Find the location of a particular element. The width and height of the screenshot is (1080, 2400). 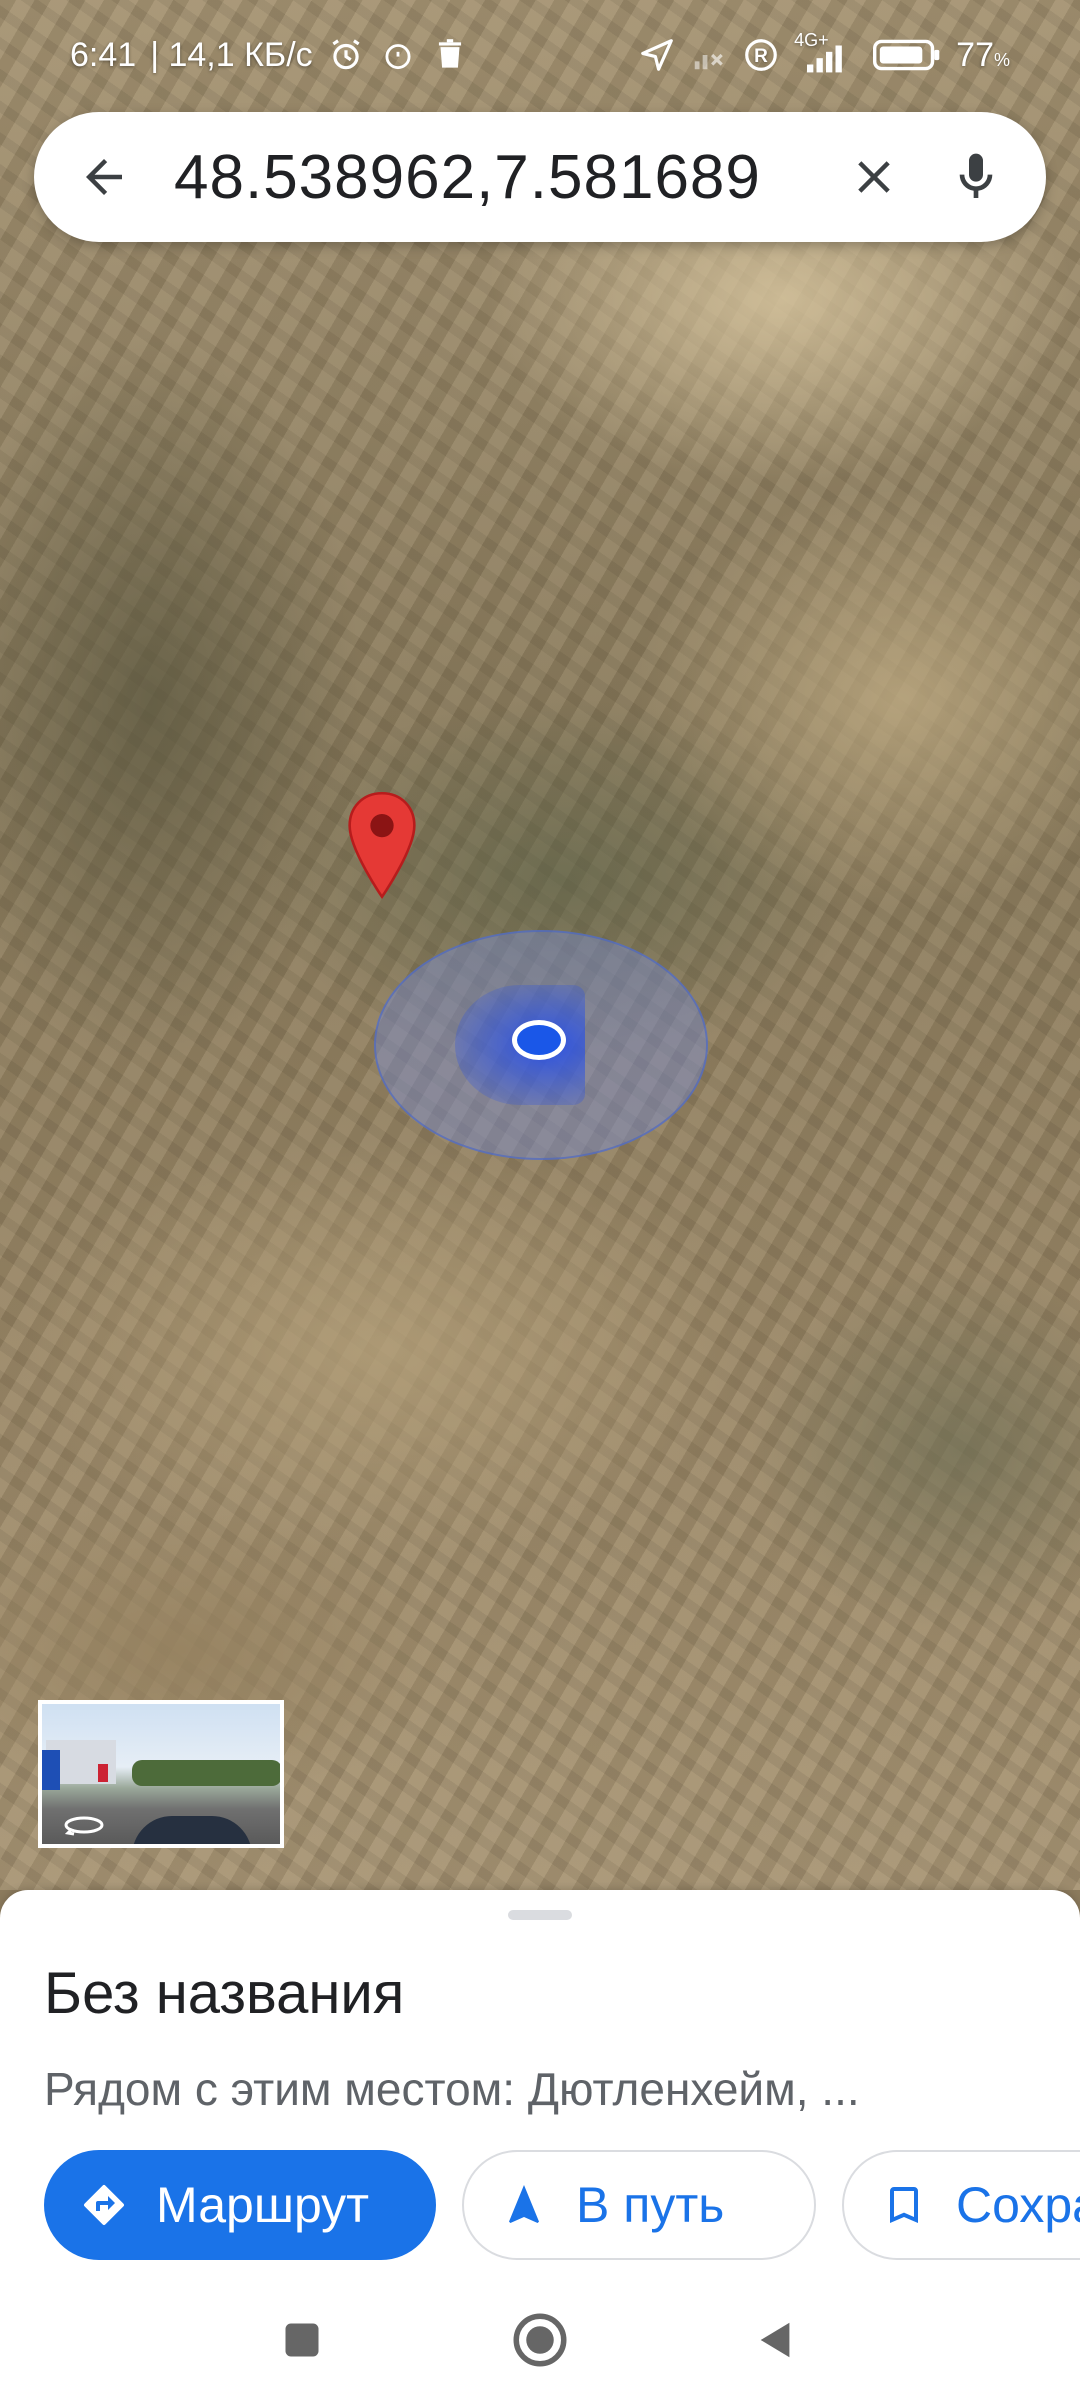

mic-icon is located at coordinates (976, 175).